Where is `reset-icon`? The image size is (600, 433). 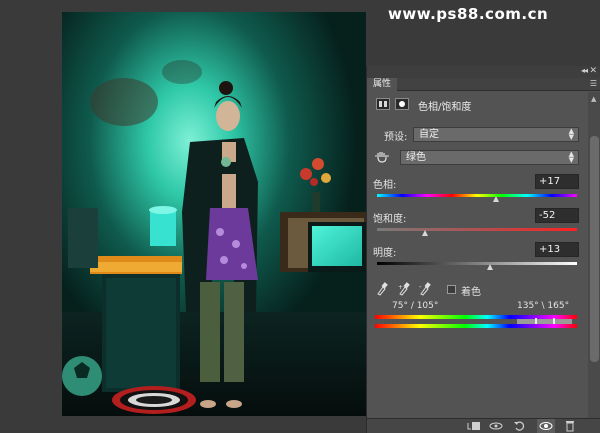 reset-icon is located at coordinates (520, 426).